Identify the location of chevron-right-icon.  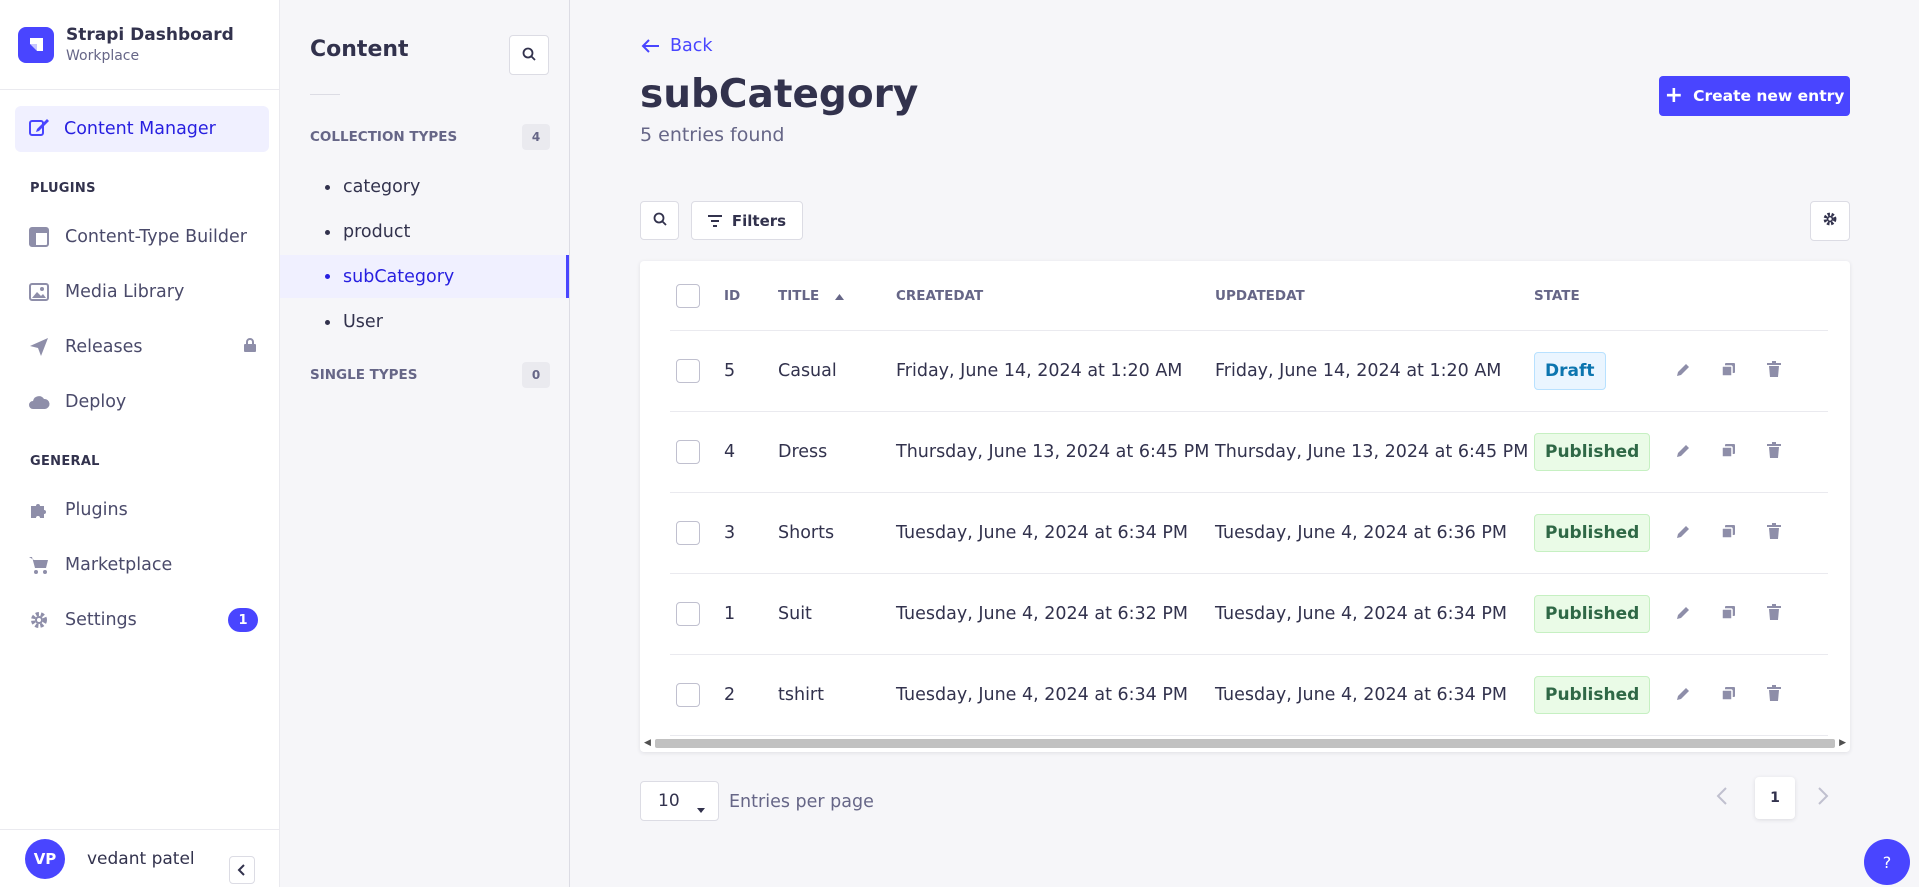
(1823, 798).